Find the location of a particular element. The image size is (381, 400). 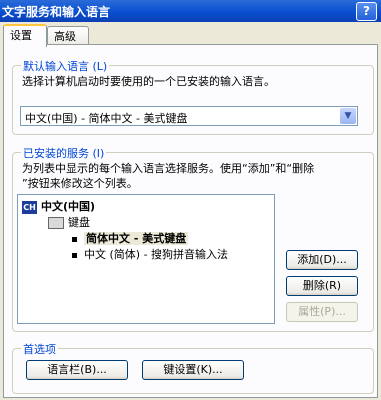

tab-settings: 设置 is located at coordinates (25, 35).